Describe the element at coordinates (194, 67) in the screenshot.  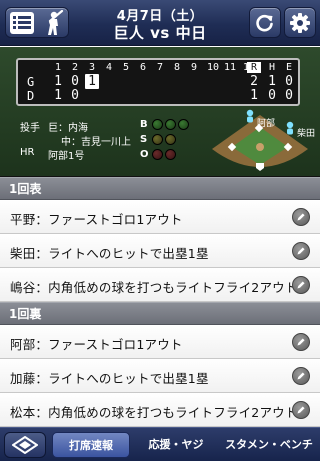
I see `inning-header: 9` at that location.